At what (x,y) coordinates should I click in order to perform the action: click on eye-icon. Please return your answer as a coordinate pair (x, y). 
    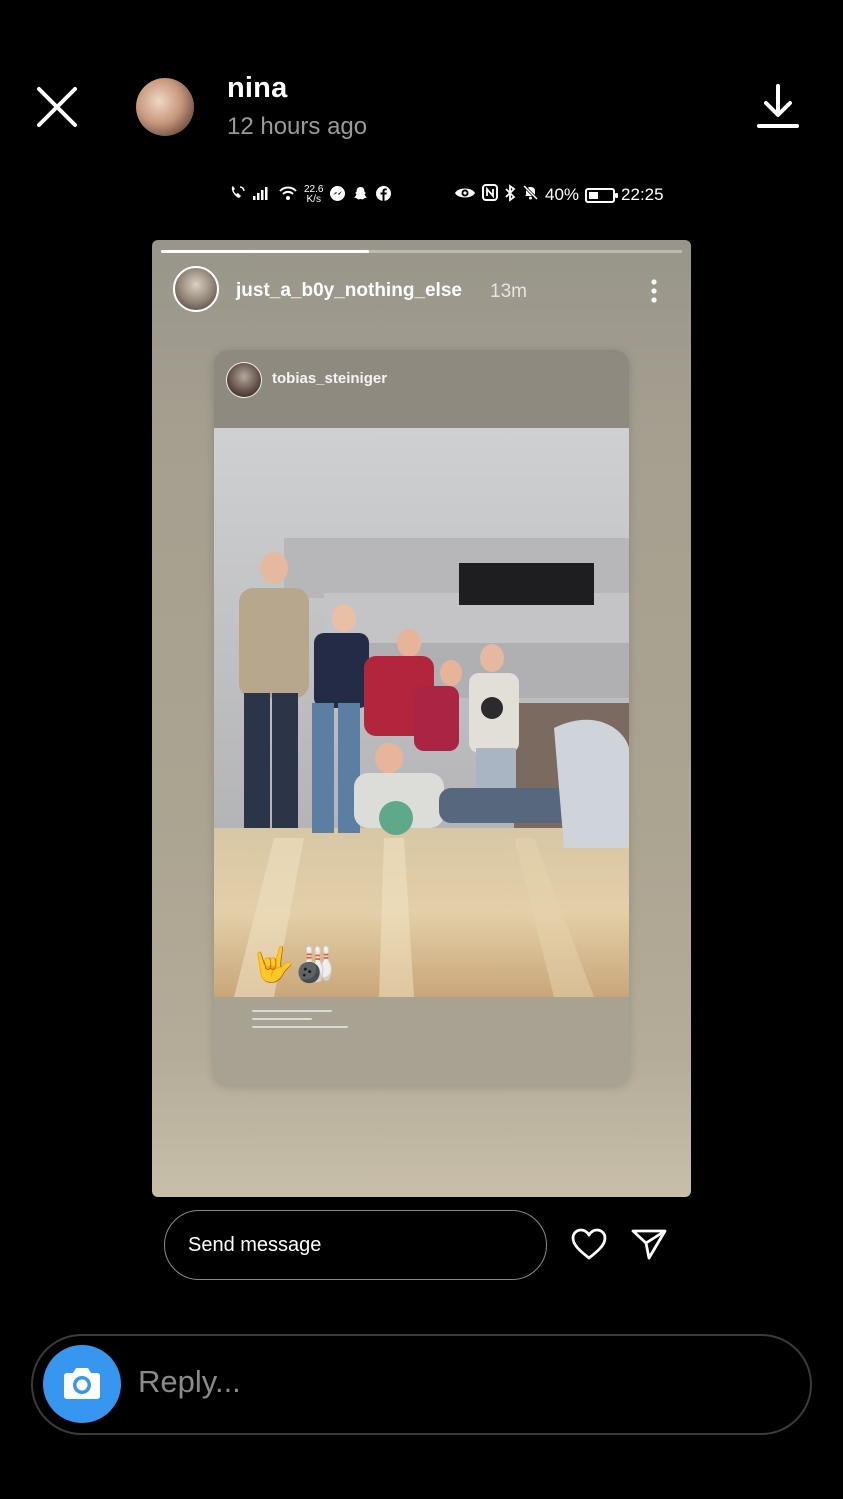
    Looking at the image, I should click on (465, 195).